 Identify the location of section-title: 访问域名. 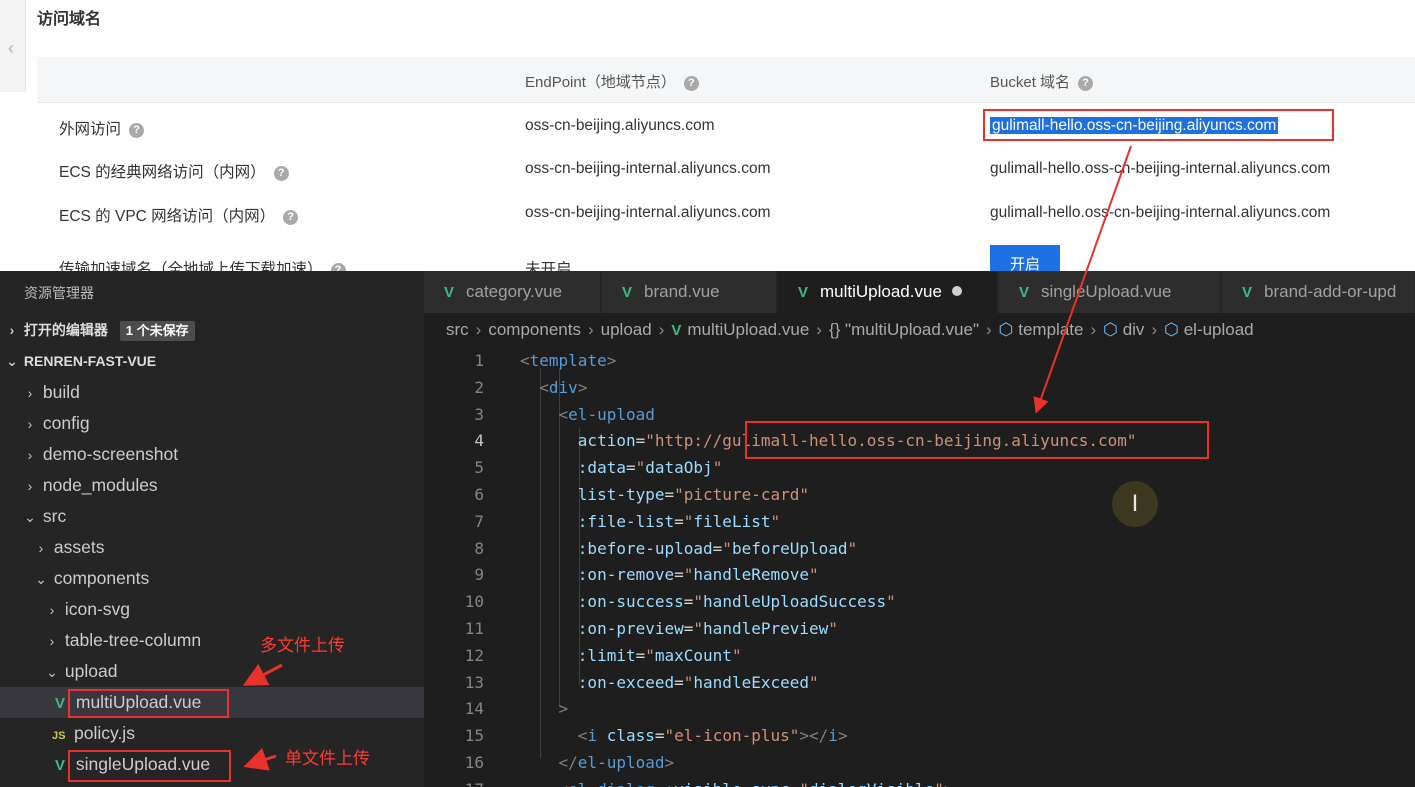
(69, 19).